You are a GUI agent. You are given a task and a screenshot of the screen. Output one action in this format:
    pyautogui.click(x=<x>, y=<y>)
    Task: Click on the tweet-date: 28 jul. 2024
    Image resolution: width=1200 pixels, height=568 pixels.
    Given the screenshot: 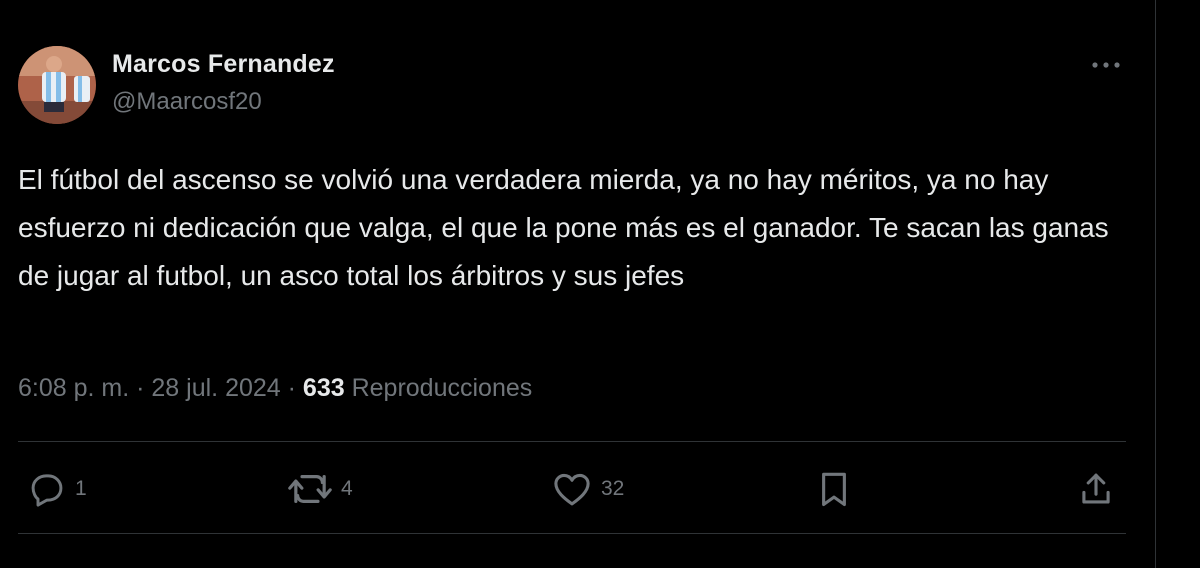 What is the action you would take?
    pyautogui.click(x=215, y=388)
    